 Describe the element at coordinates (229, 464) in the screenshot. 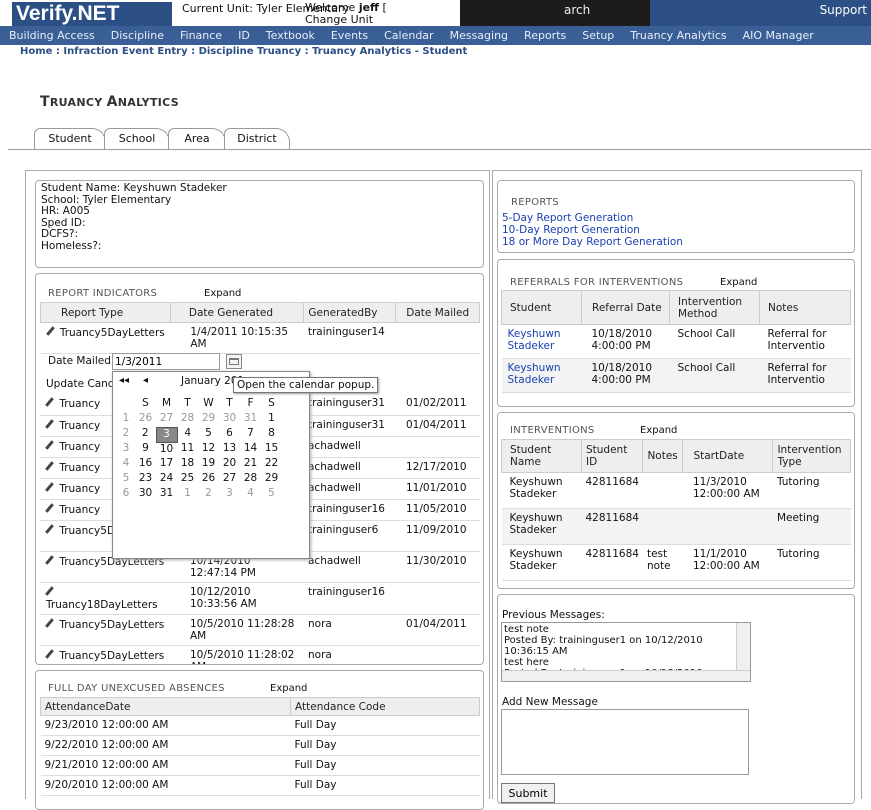

I see `calendar-day: 20` at that location.